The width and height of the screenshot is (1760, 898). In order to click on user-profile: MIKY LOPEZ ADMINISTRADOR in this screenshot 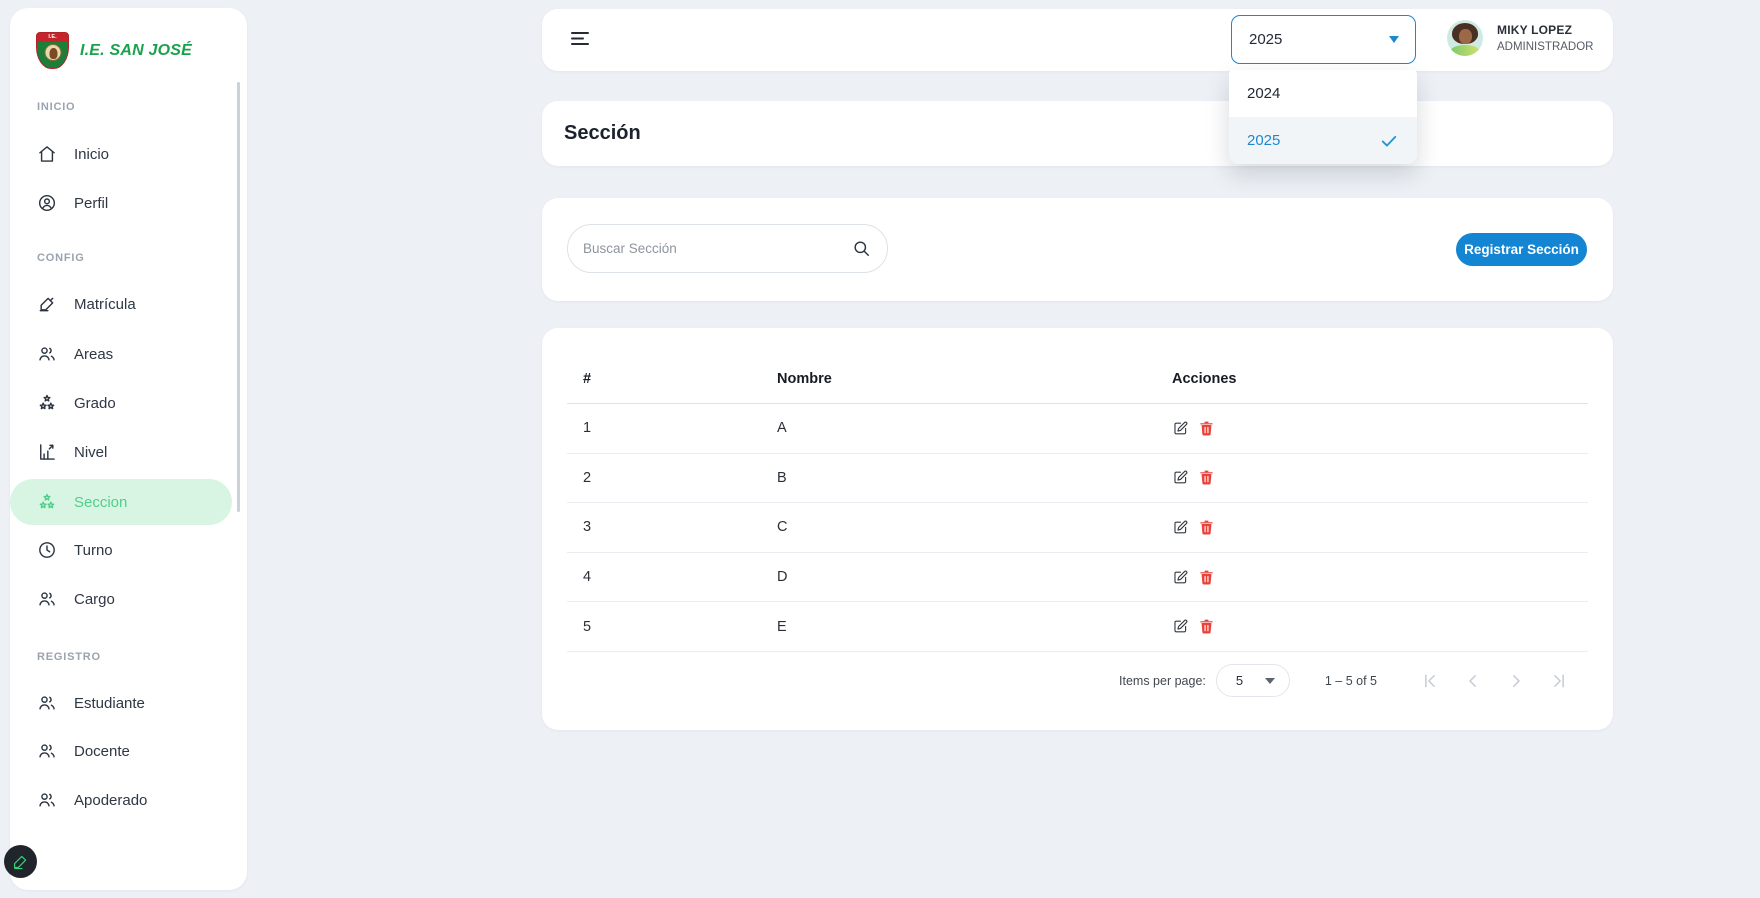, I will do `click(1520, 38)`.